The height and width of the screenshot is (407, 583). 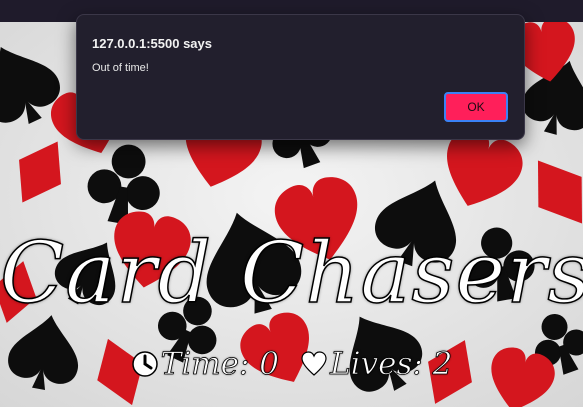 I want to click on dialog-message: Out of time!, so click(x=120, y=68).